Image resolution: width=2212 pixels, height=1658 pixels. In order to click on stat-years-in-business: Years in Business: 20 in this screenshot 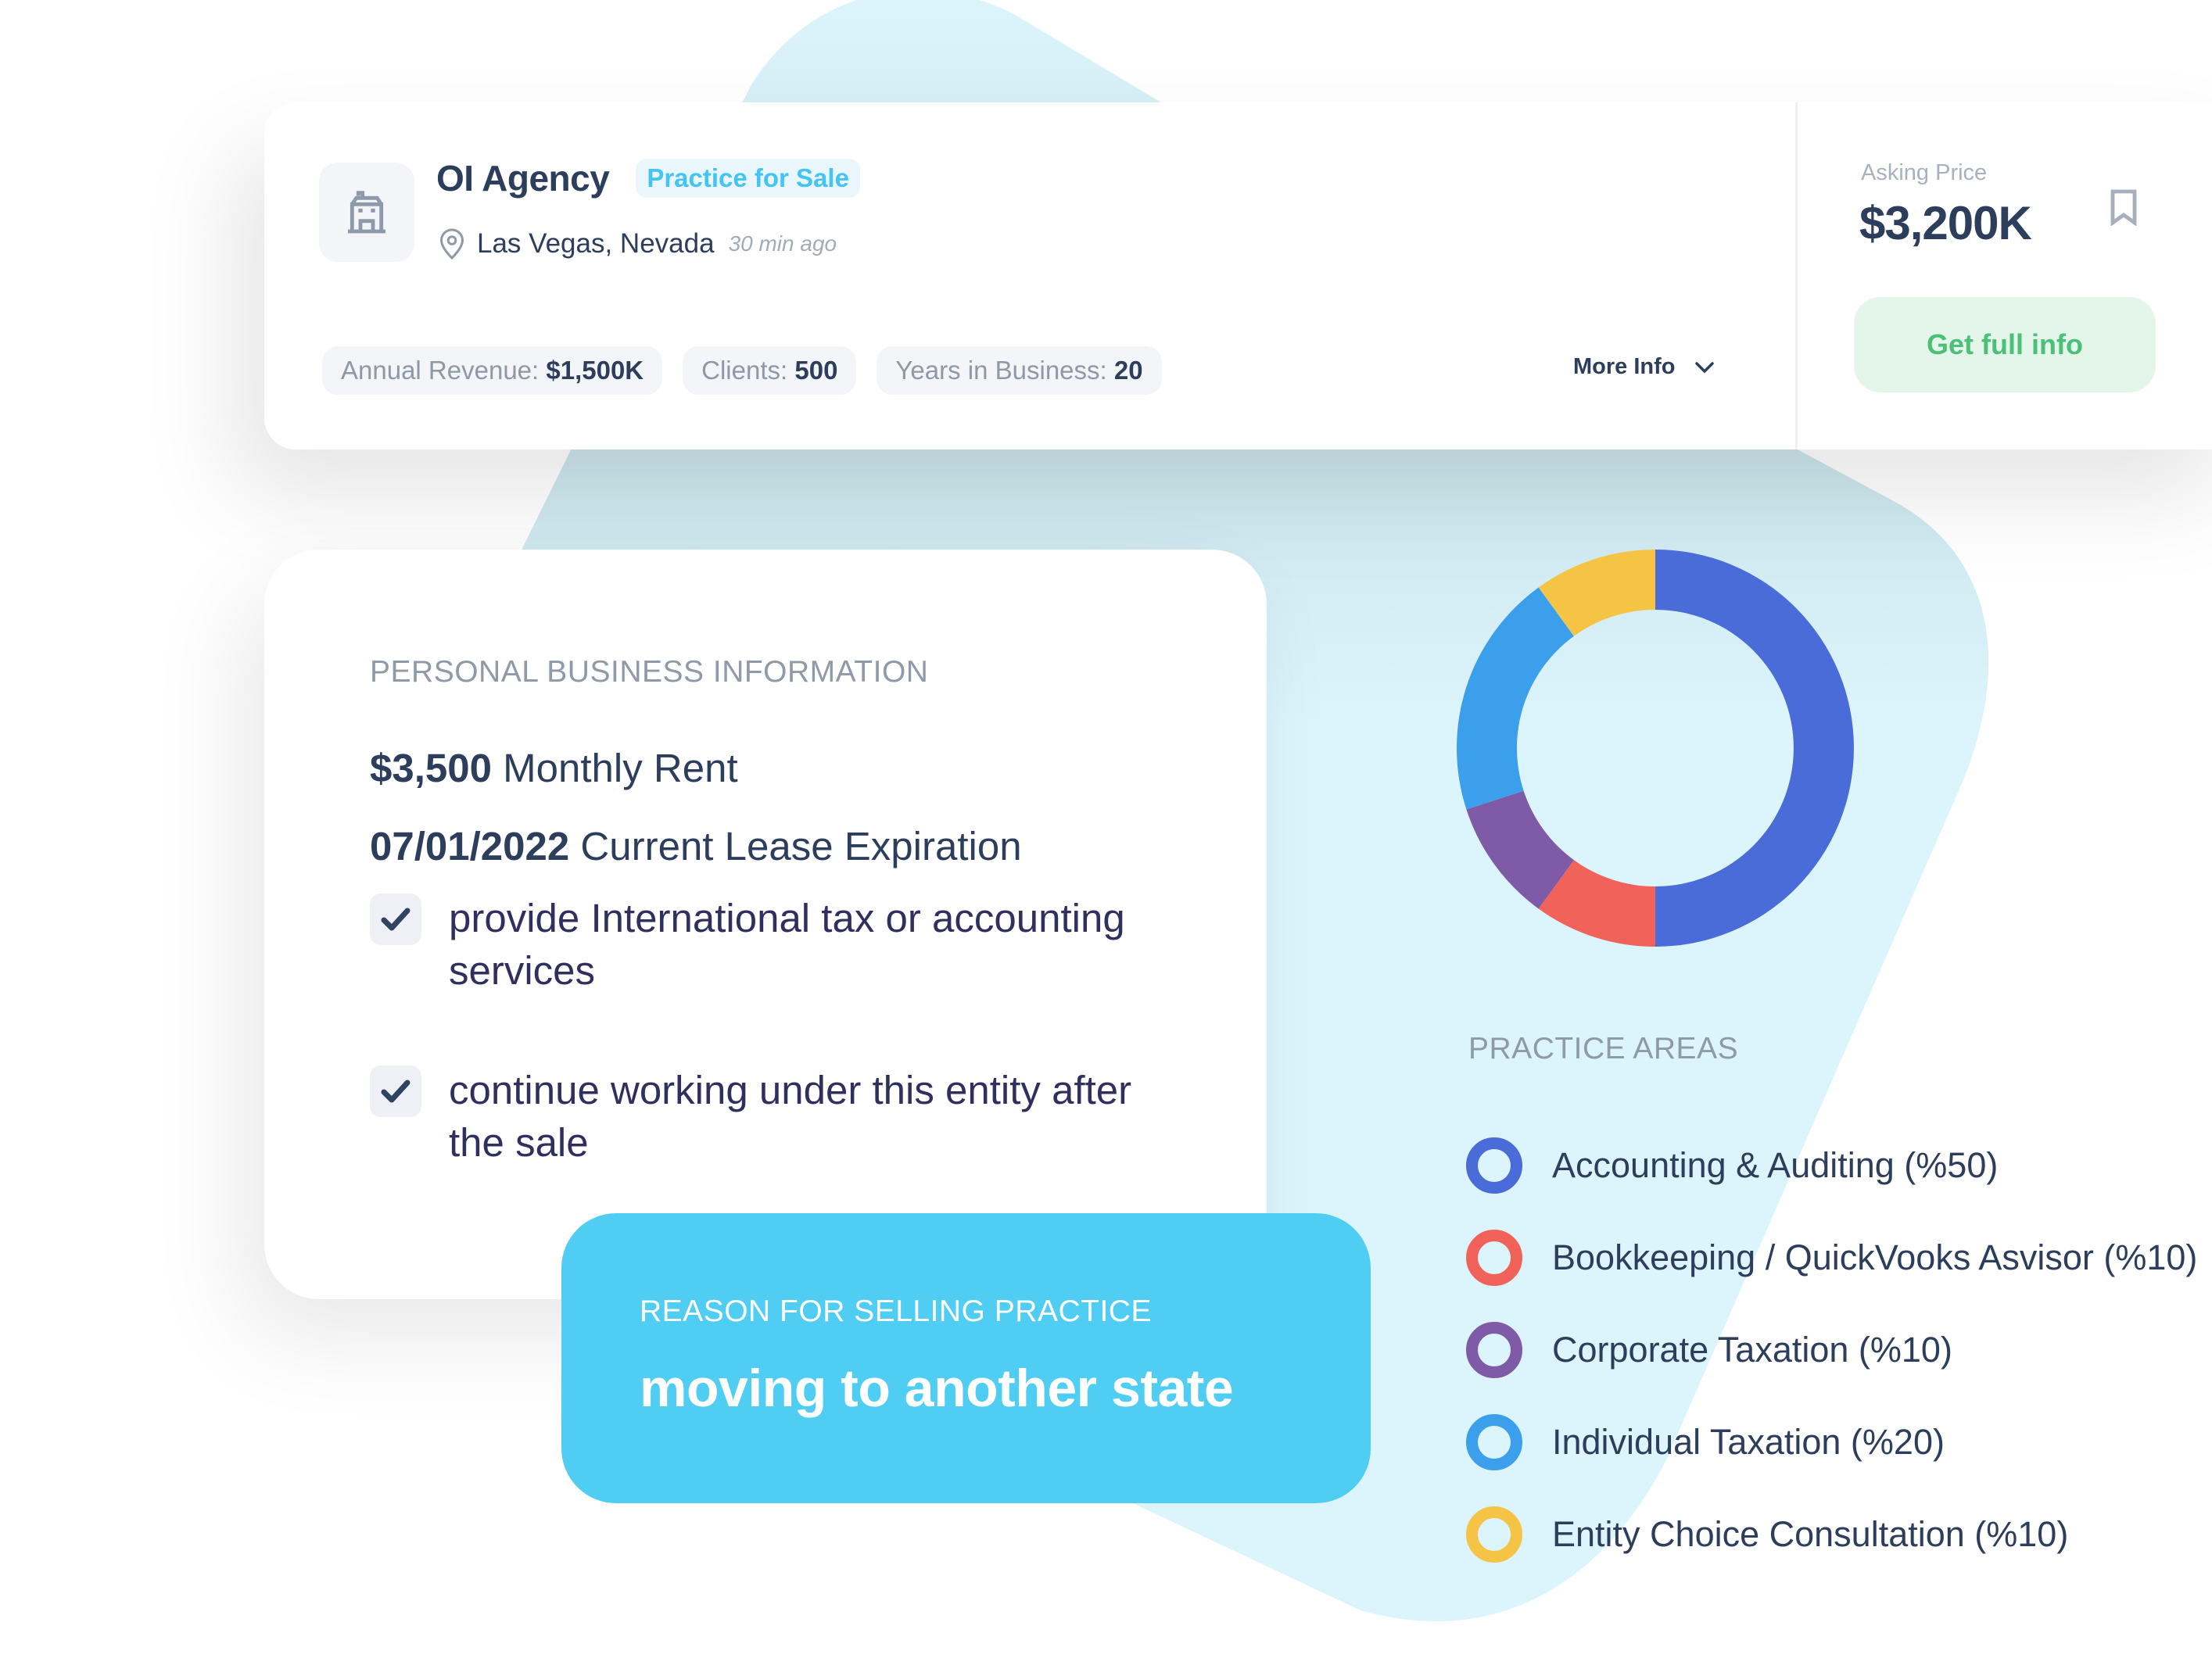, I will do `click(1019, 370)`.